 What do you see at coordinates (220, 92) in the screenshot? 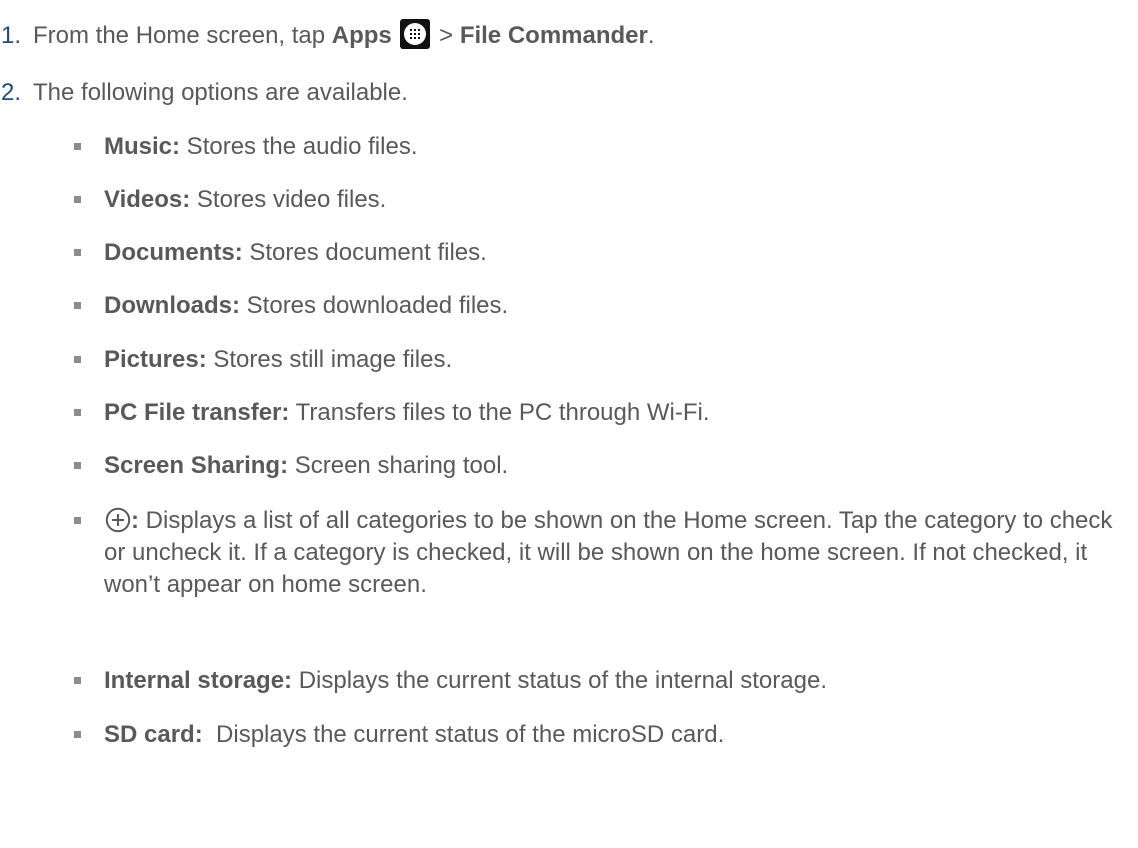
I see `step-text: The following options are available.` at bounding box center [220, 92].